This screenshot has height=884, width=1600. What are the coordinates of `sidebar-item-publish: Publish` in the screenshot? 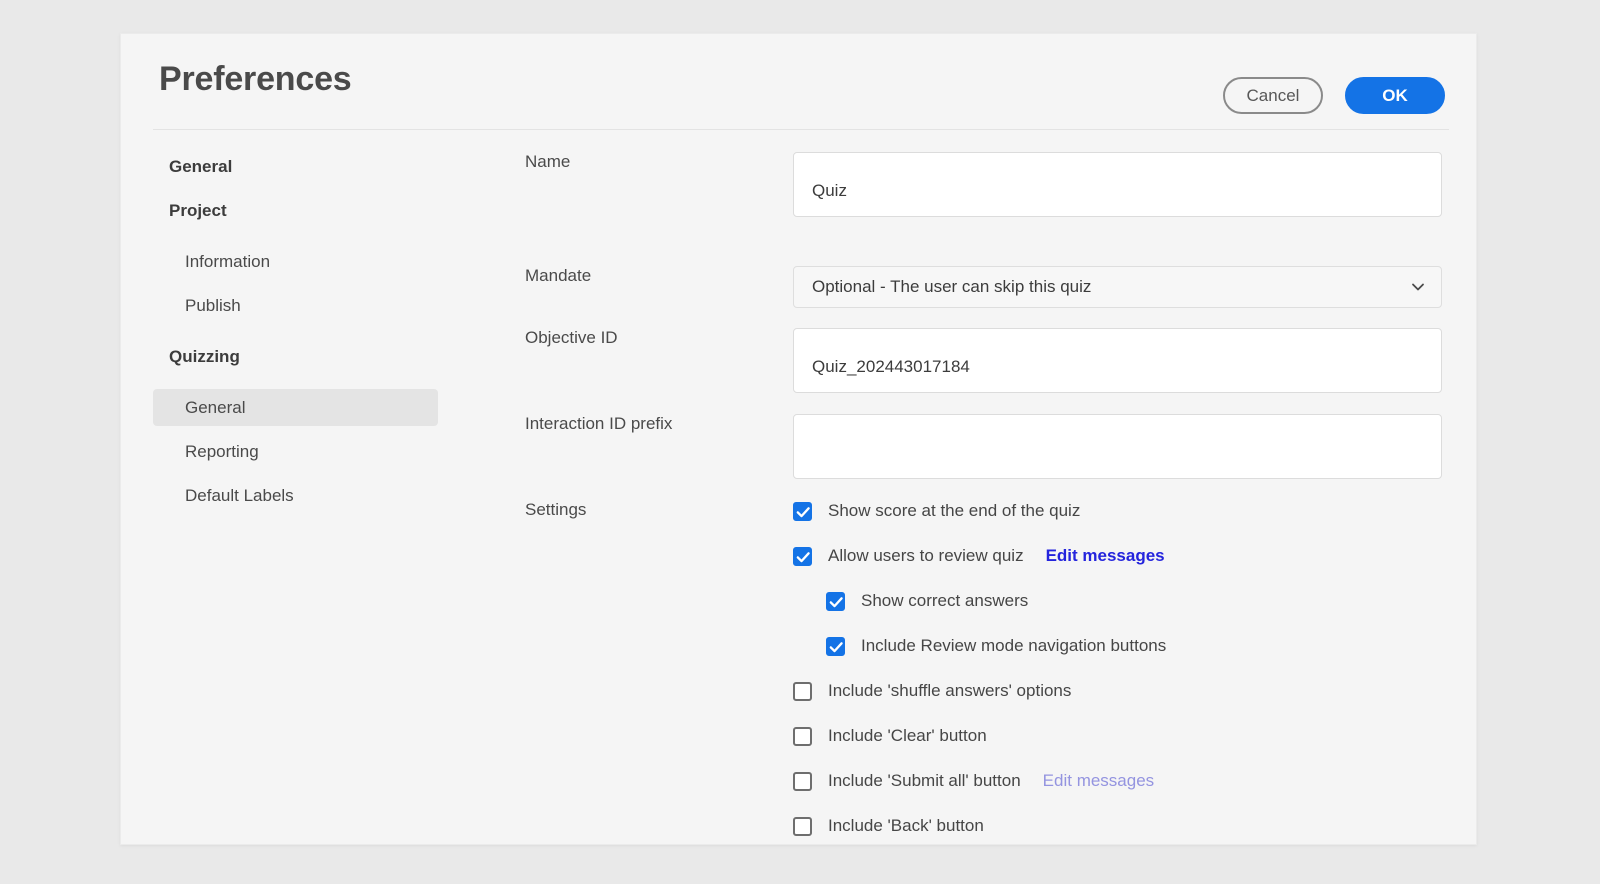 It's located at (295, 305).